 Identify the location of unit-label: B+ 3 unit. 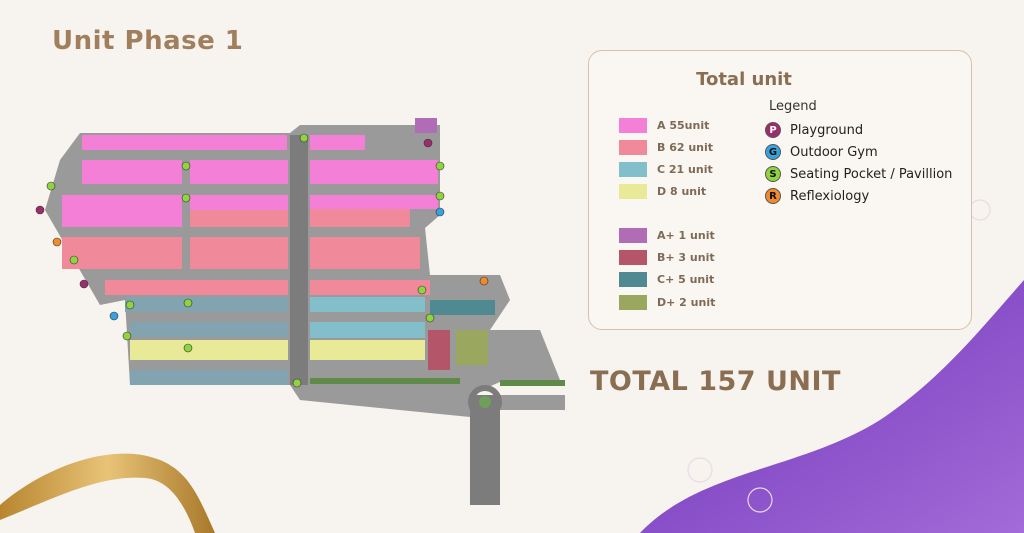
(686, 257).